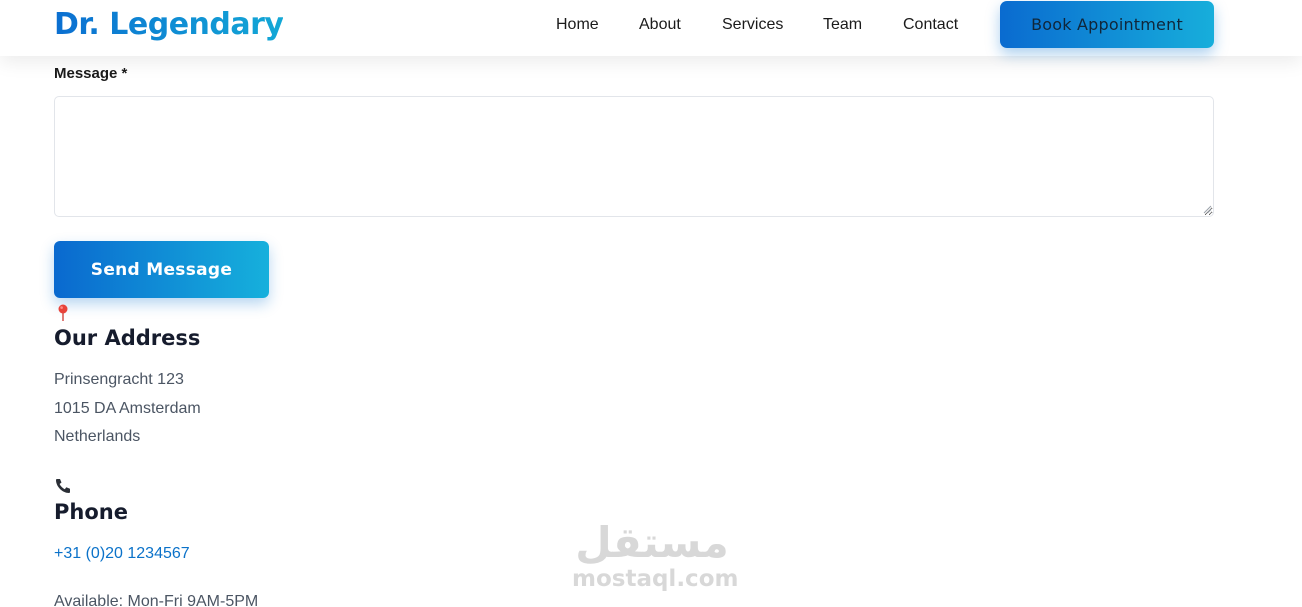  I want to click on address-line-1: Prinsengracht 123, so click(119, 379).